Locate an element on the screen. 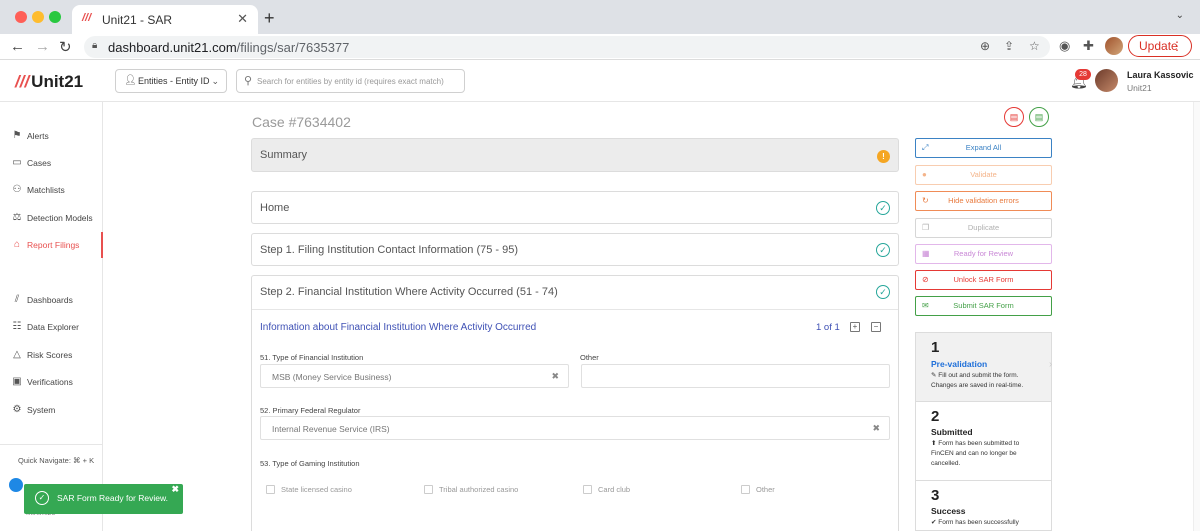  bookmark-star-icon: ☆ is located at coordinates (1034, 46).